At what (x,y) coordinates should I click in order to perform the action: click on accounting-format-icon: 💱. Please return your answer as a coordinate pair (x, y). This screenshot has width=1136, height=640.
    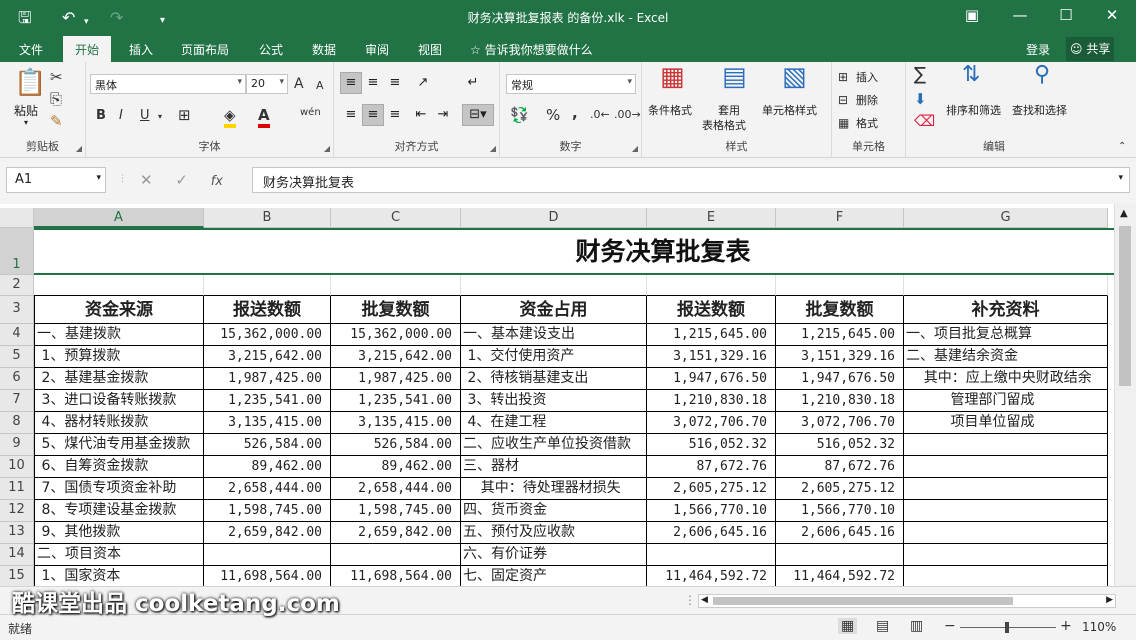
    Looking at the image, I should click on (519, 115).